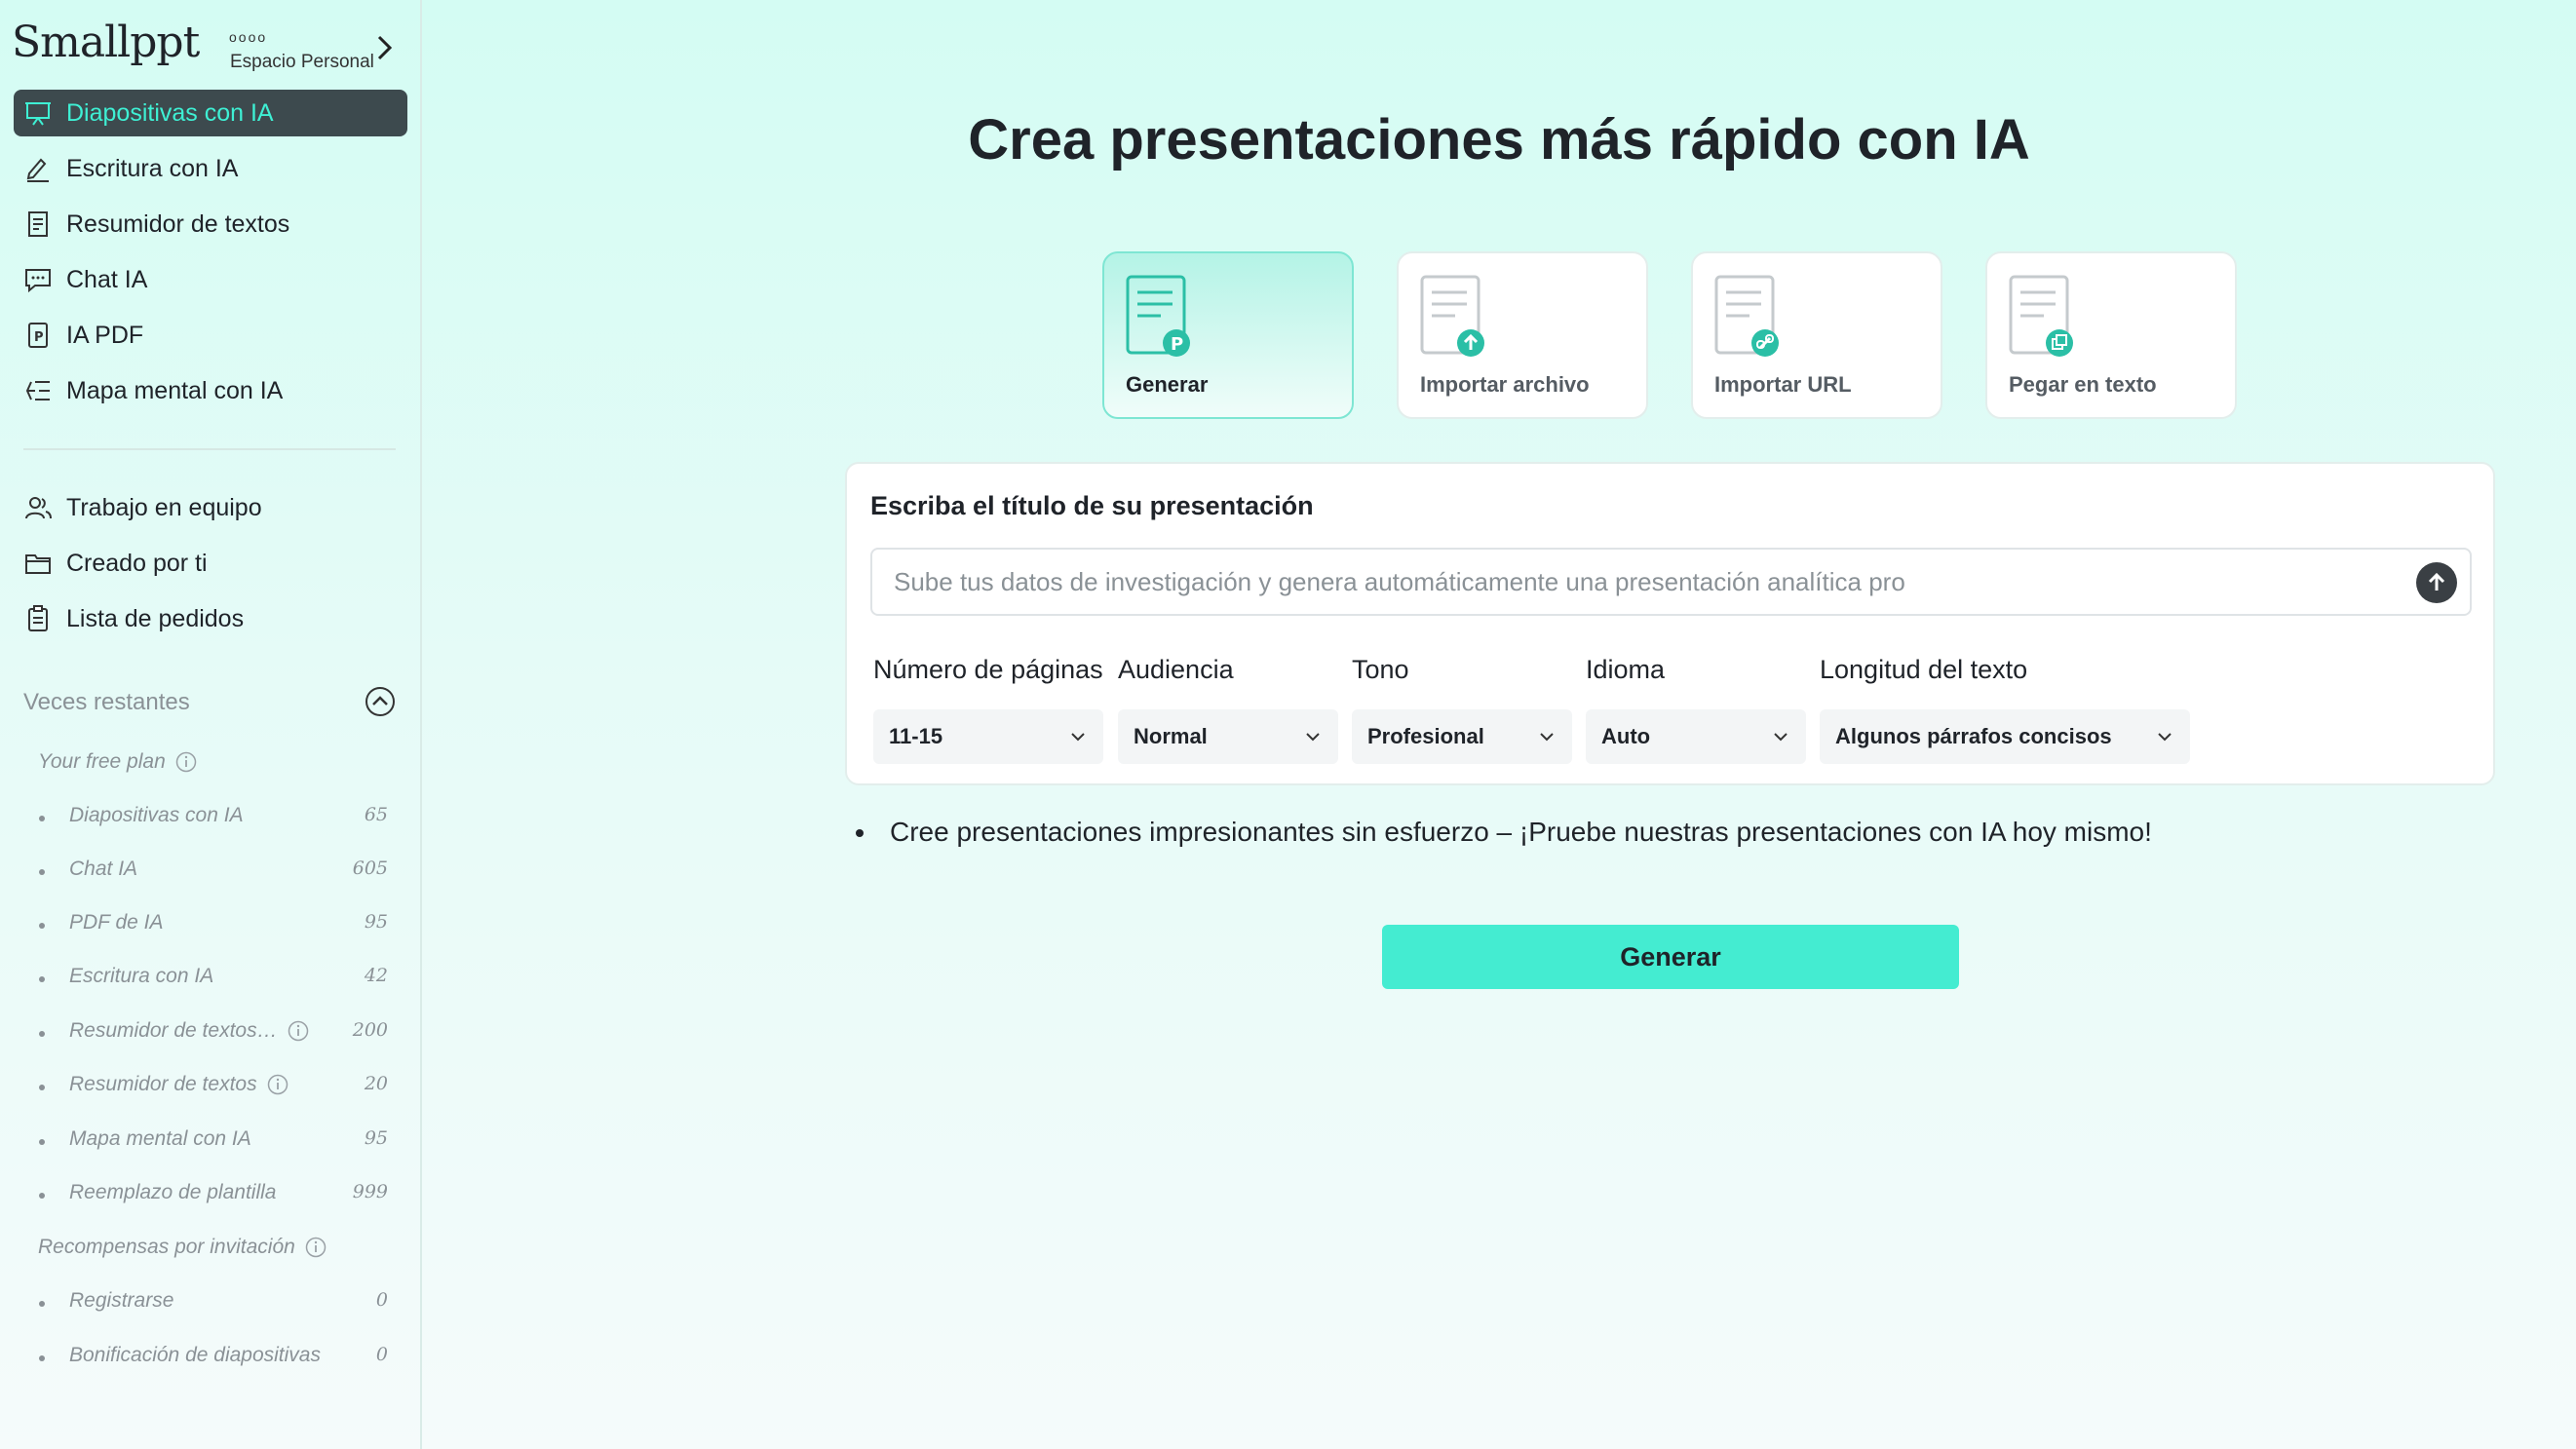 This screenshot has height=1449, width=2576. Describe the element at coordinates (1176, 669) in the screenshot. I see `option-label-audiencia: Audiencia` at that location.